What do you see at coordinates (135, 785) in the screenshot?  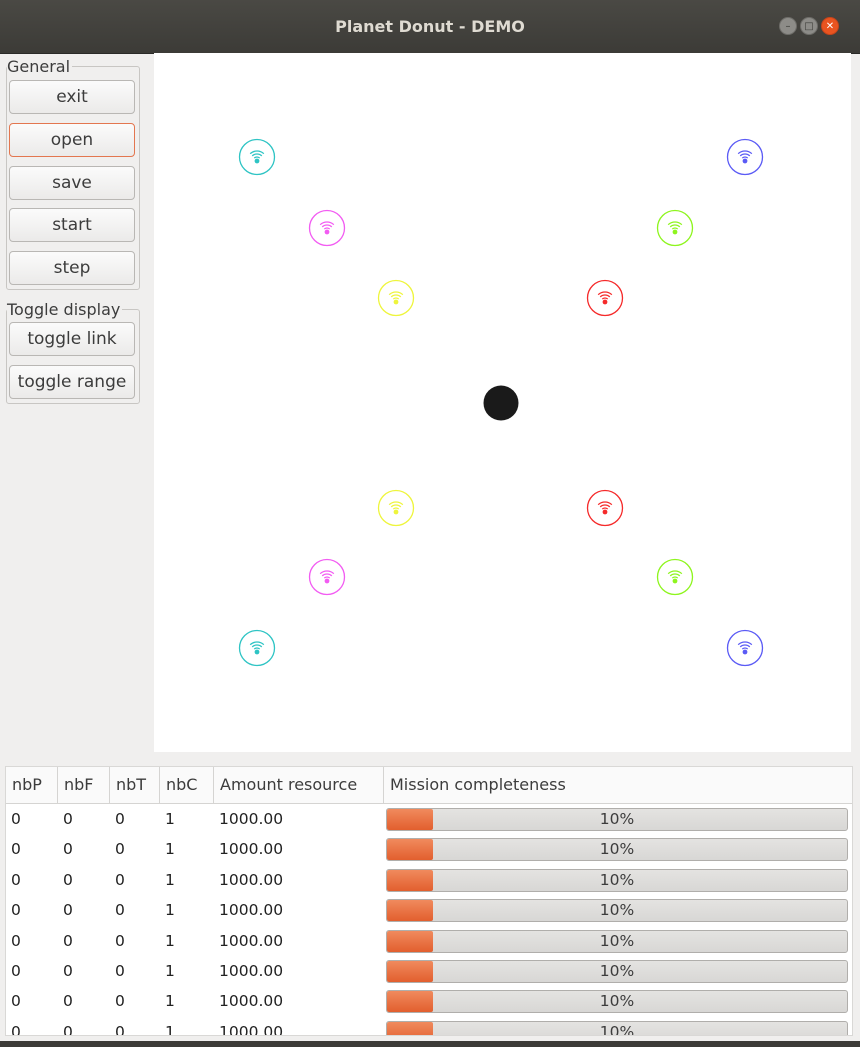 I see `column-header-nbt: nbT` at bounding box center [135, 785].